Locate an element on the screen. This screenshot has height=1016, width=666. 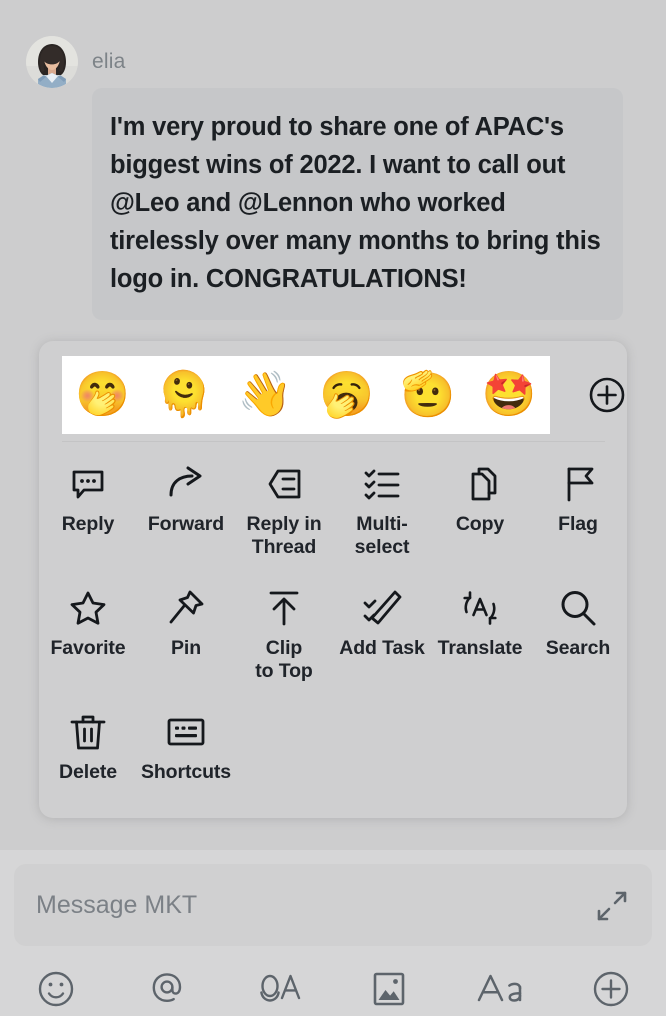
pencil-check-icon is located at coordinates (382, 608).